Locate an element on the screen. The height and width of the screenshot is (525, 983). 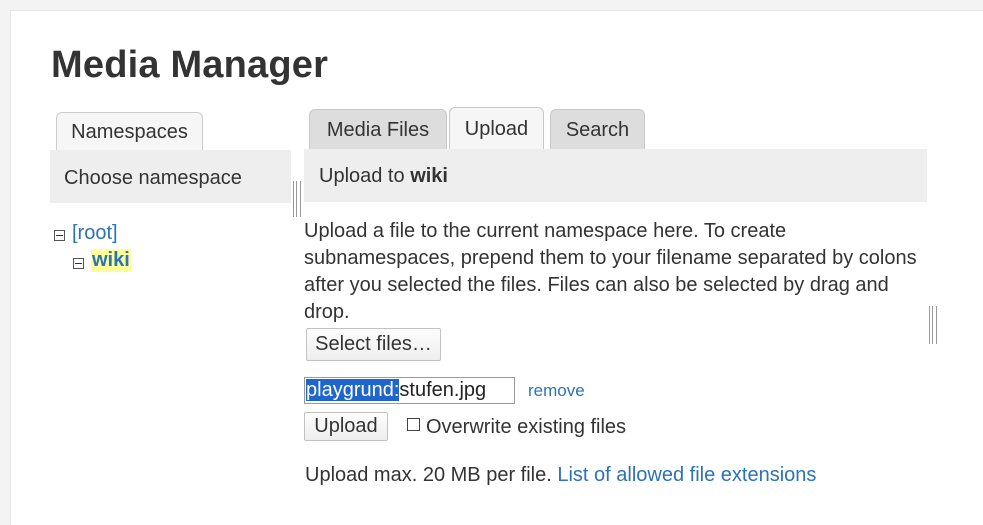
upload-header: Upload to wiki is located at coordinates (615, 175).